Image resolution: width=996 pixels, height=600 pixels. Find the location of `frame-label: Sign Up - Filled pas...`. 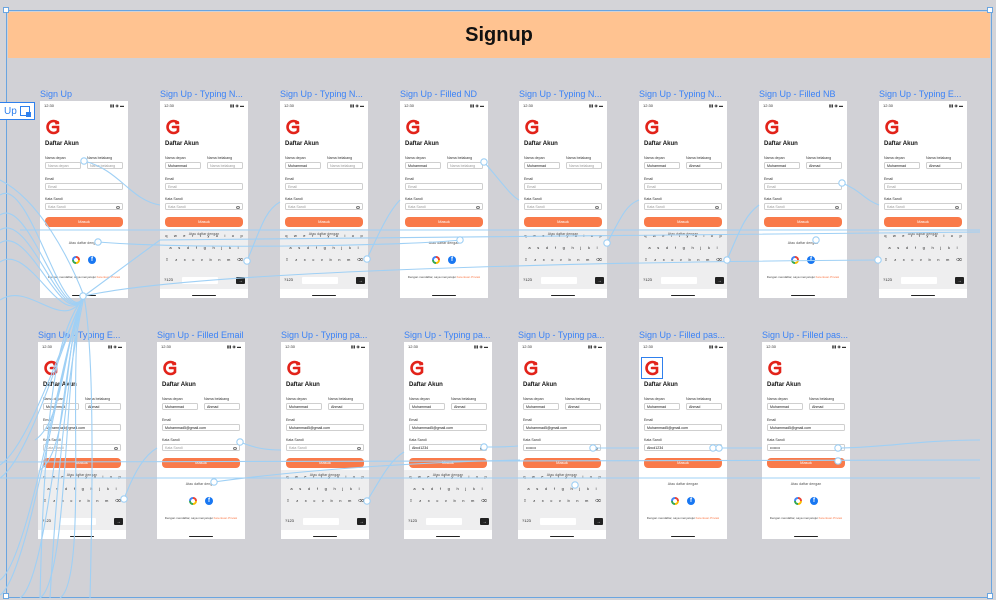

frame-label: Sign Up - Filled pas... is located at coordinates (806, 335).